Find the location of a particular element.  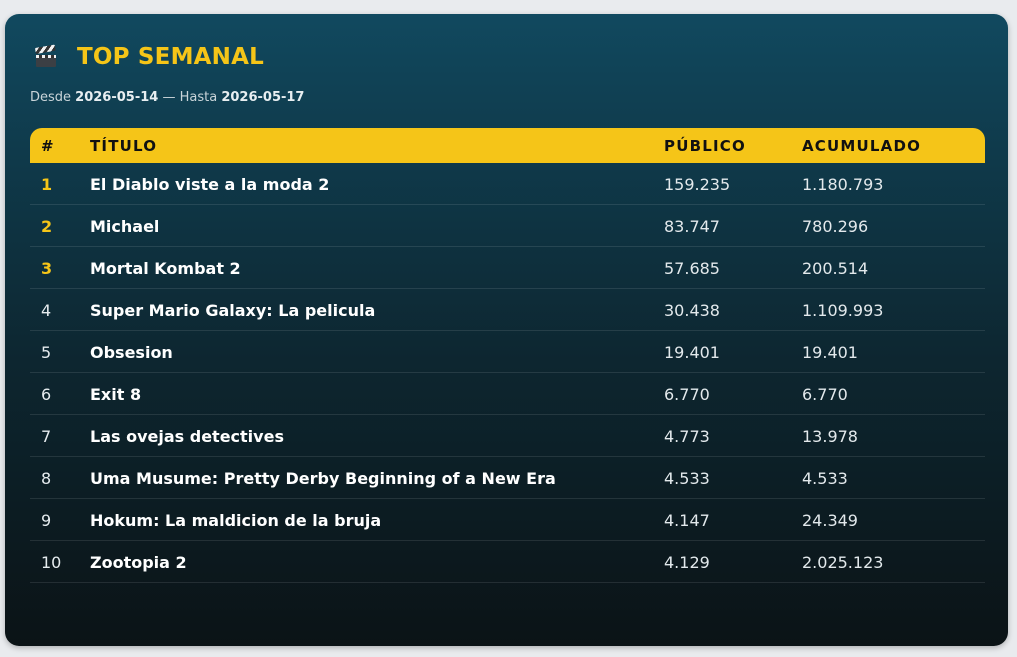

row-publico: 4.533 is located at coordinates (687, 478).